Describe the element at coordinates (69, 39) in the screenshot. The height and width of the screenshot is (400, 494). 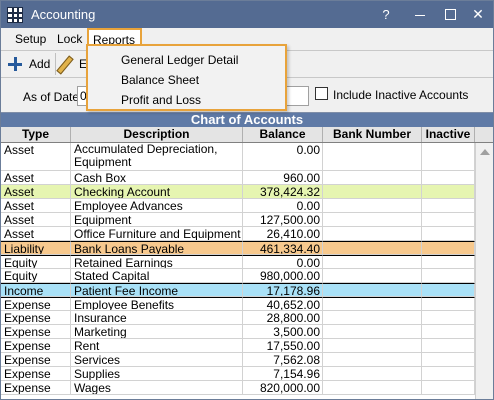
I see `menu-lock: Lock` at that location.